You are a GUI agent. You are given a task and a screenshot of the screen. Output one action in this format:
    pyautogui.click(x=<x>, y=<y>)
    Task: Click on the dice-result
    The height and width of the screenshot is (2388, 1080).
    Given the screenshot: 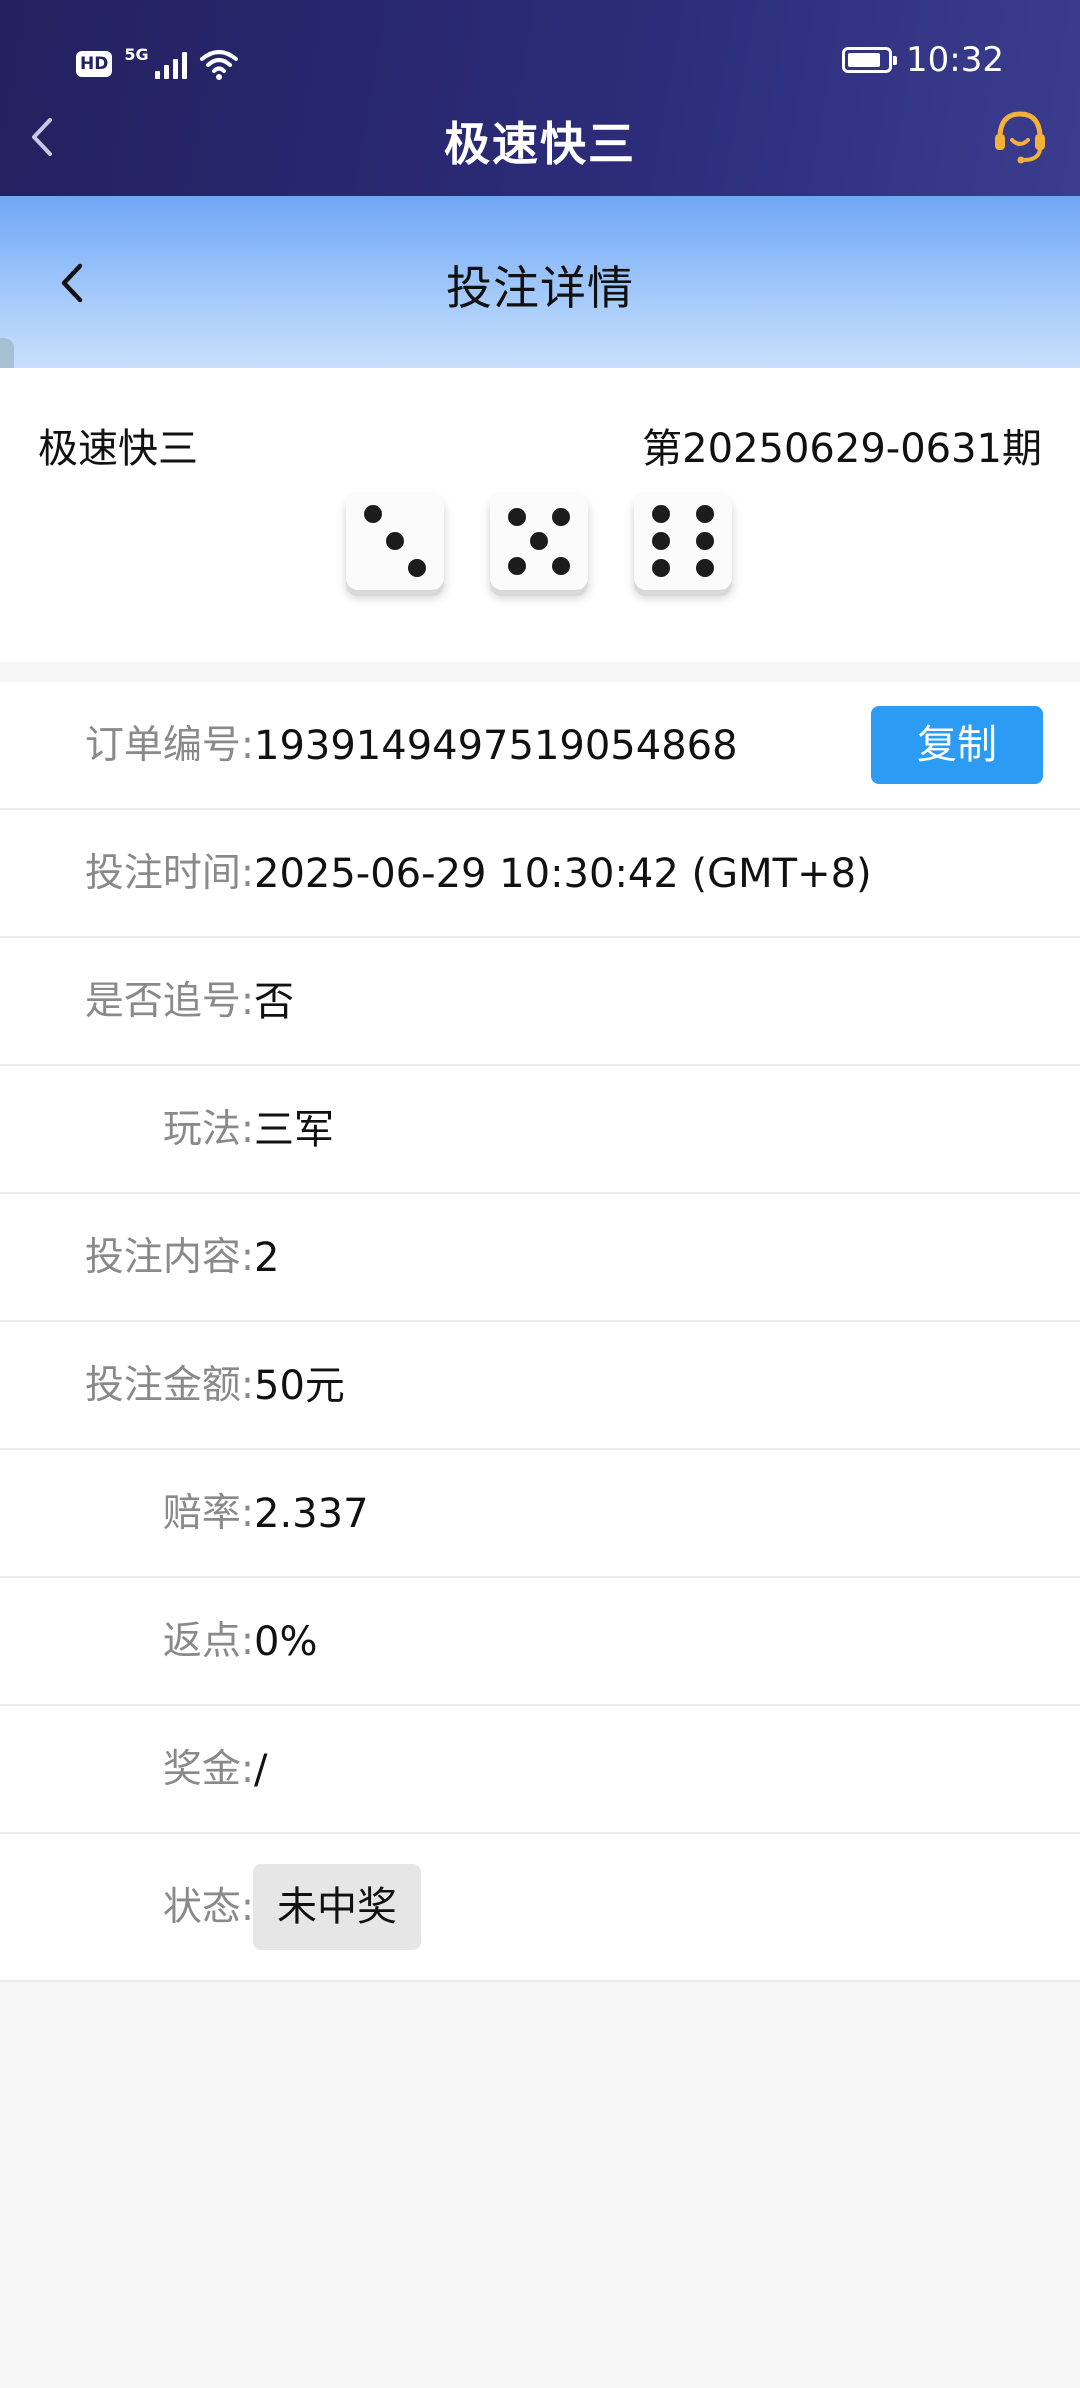 What is the action you would take?
    pyautogui.click(x=539, y=541)
    